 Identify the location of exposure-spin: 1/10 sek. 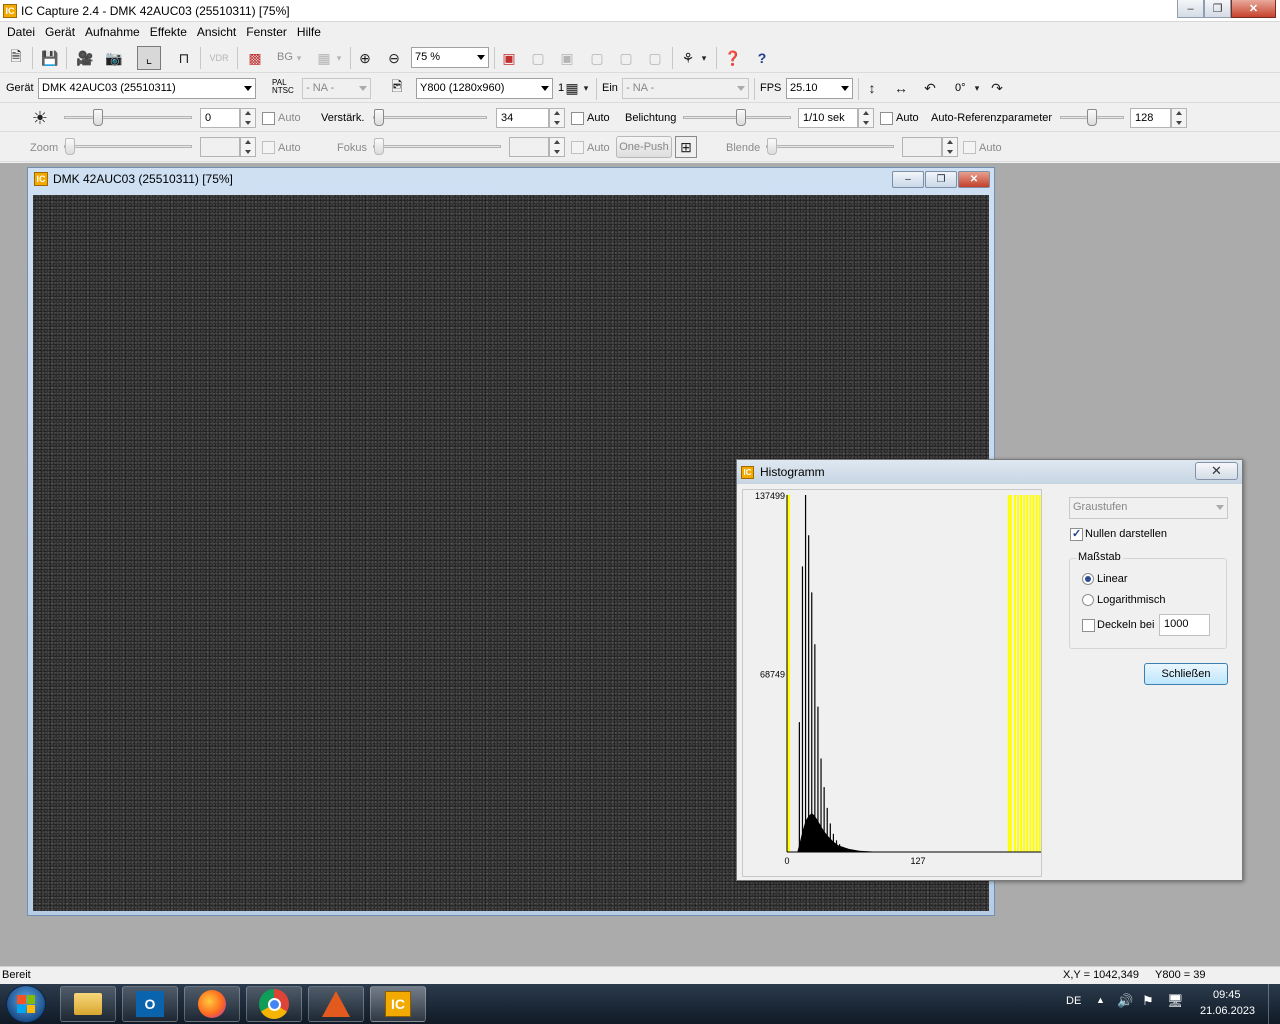
(836, 118).